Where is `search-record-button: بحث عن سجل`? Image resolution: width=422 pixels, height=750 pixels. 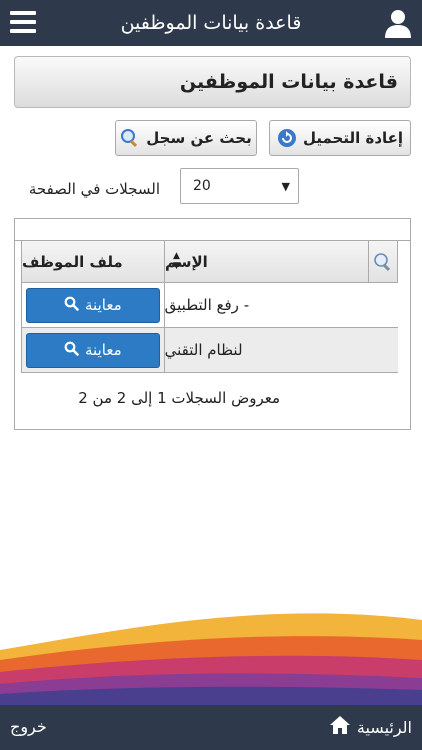 search-record-button: بحث عن سجل is located at coordinates (186, 138).